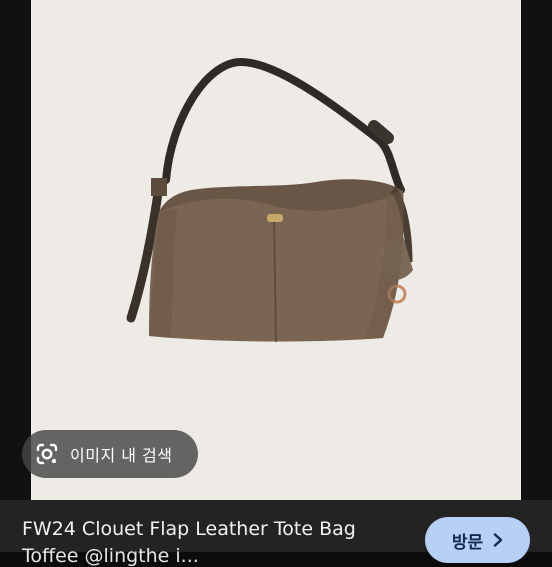 This screenshot has height=567, width=552. I want to click on search-inside-image-button: 이미지 내 검색, so click(110, 454).